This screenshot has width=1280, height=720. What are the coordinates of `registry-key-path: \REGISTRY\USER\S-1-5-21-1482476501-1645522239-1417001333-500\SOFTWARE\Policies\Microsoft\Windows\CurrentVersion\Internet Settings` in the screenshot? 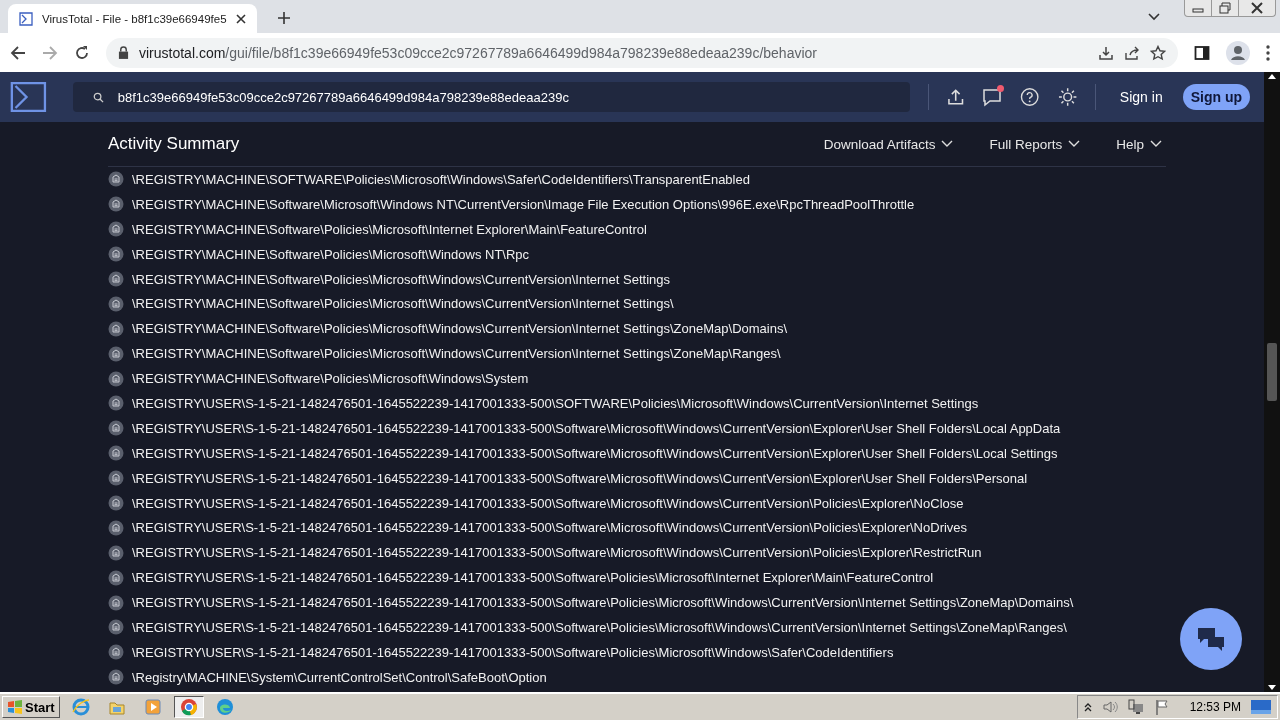 It's located at (555, 403).